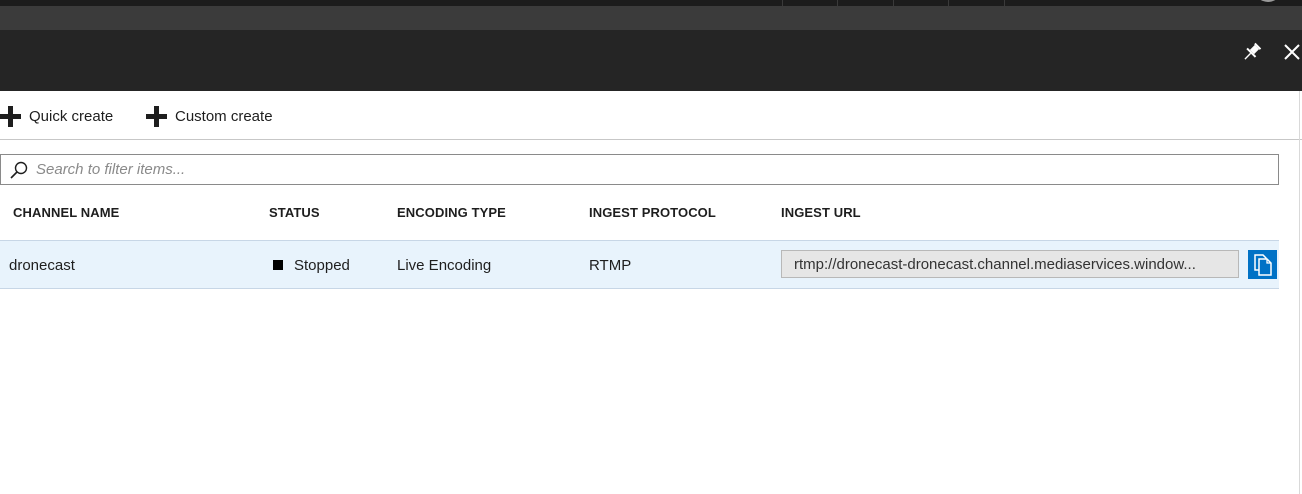  Describe the element at coordinates (1252, 52) in the screenshot. I see `pin-icon` at that location.